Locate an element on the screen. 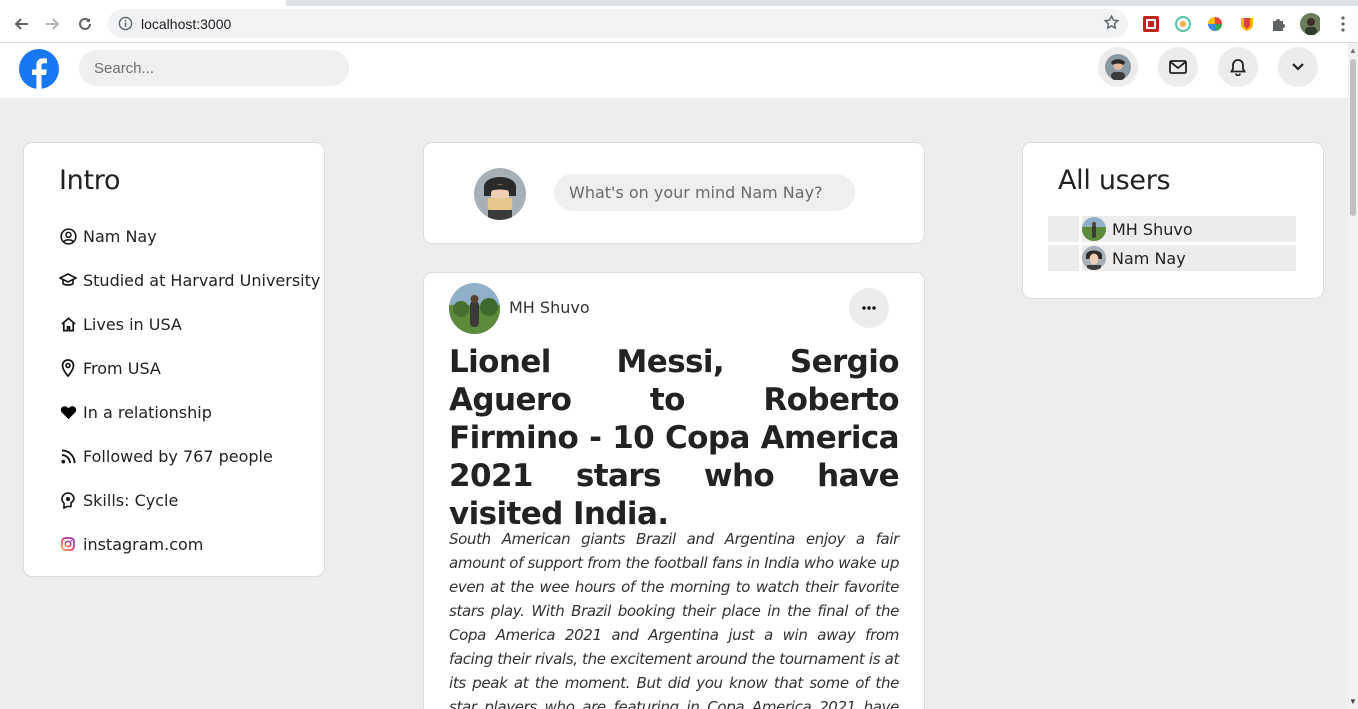  instagram-link: instagram.com is located at coordinates (143, 544).